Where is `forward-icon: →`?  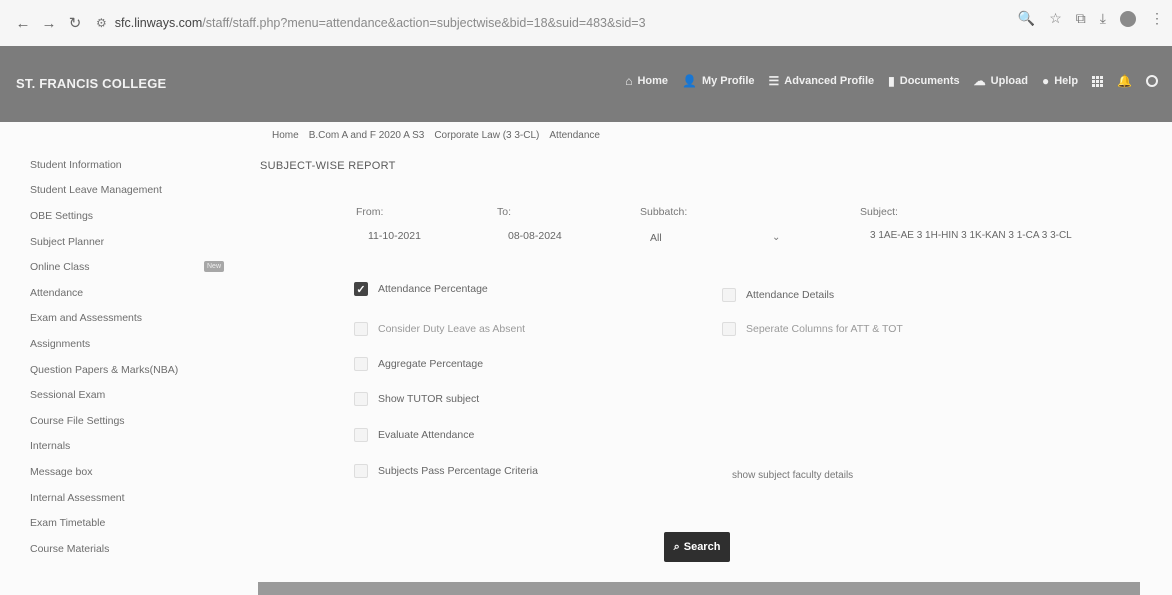
forward-icon: → is located at coordinates (49, 23).